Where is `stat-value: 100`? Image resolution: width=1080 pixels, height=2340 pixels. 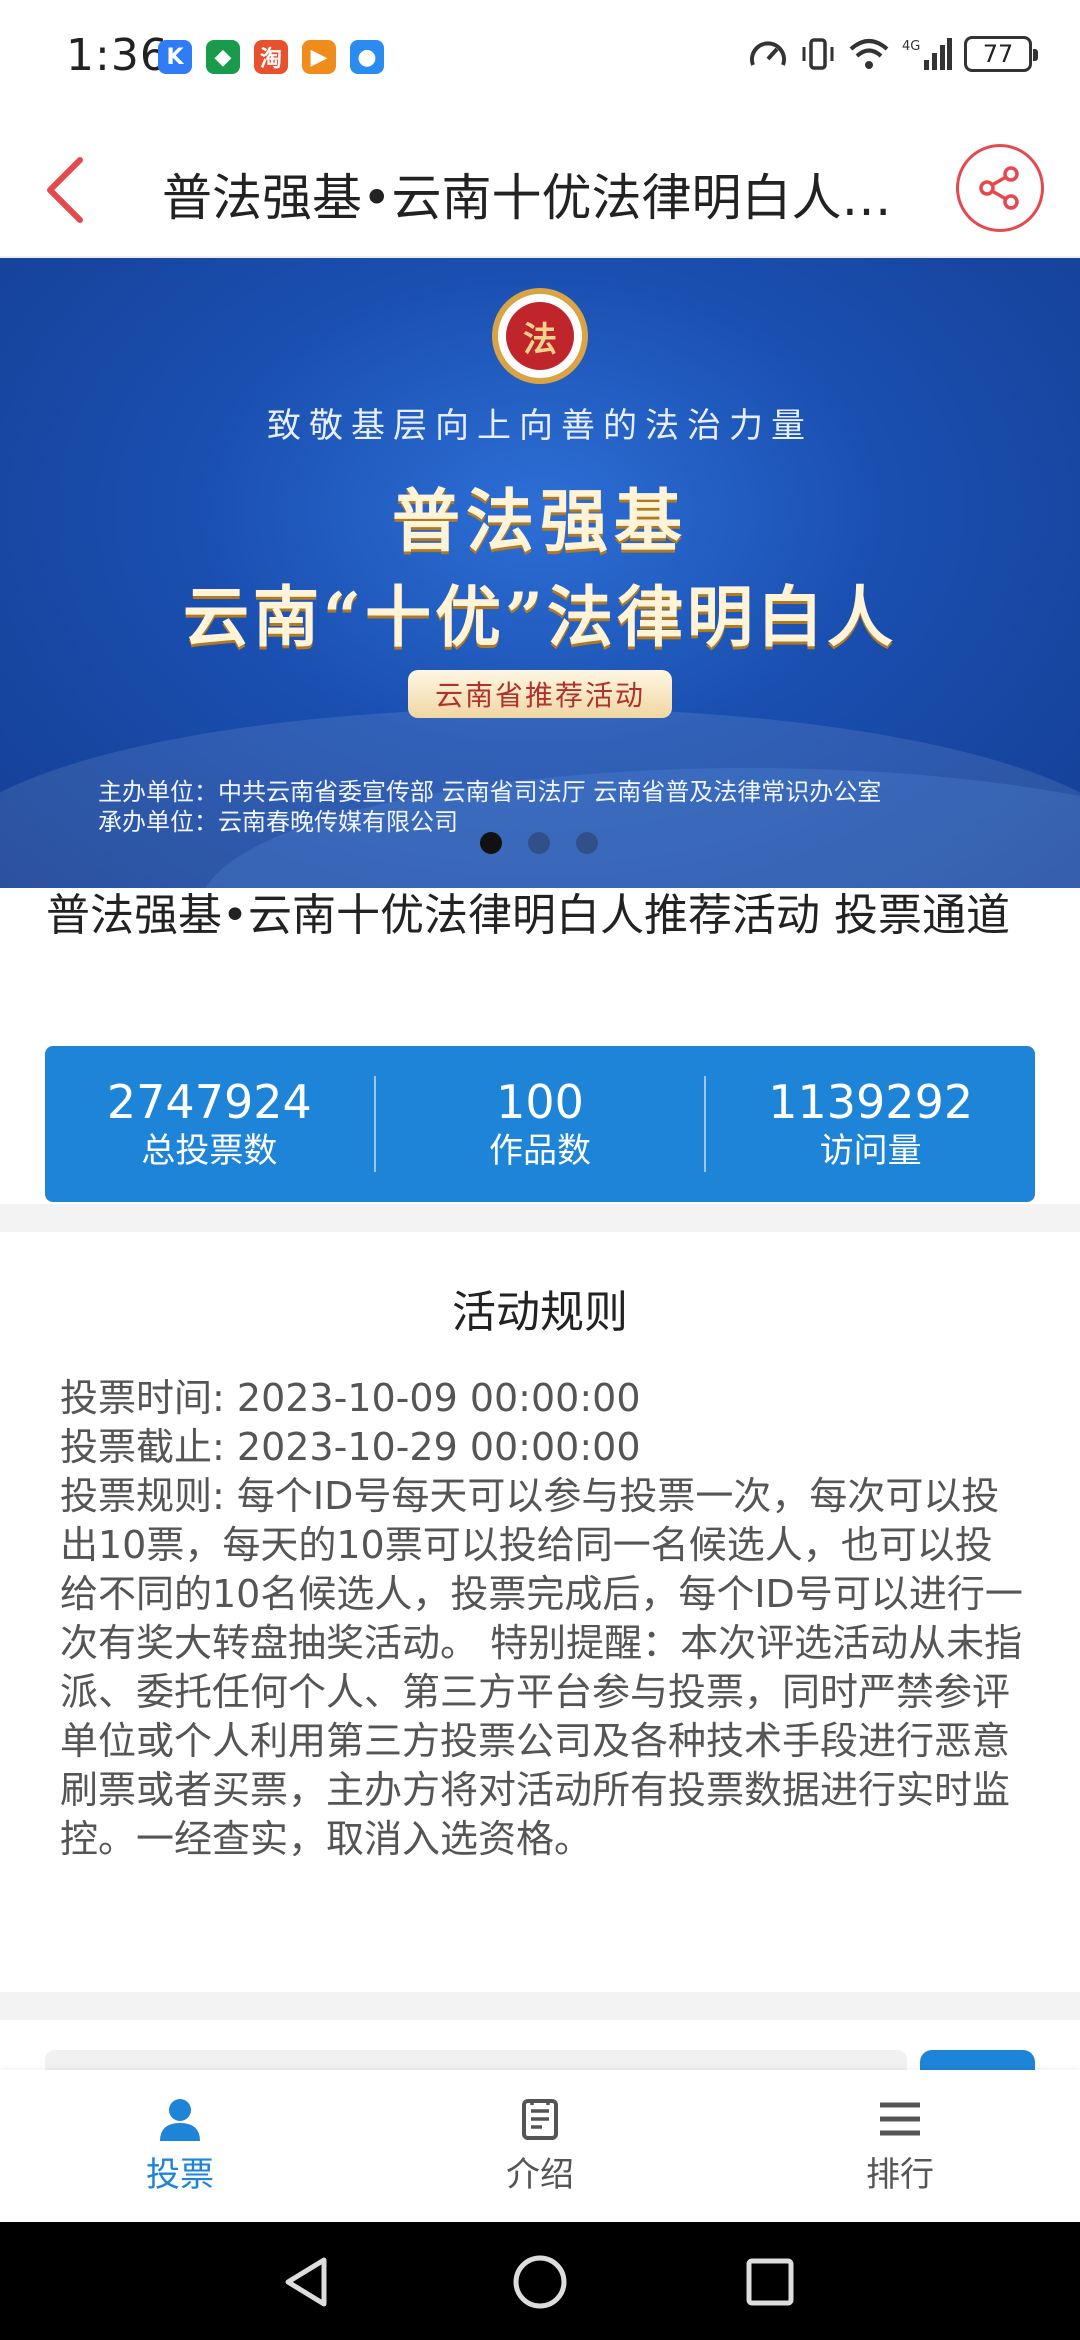 stat-value: 100 is located at coordinates (540, 1102).